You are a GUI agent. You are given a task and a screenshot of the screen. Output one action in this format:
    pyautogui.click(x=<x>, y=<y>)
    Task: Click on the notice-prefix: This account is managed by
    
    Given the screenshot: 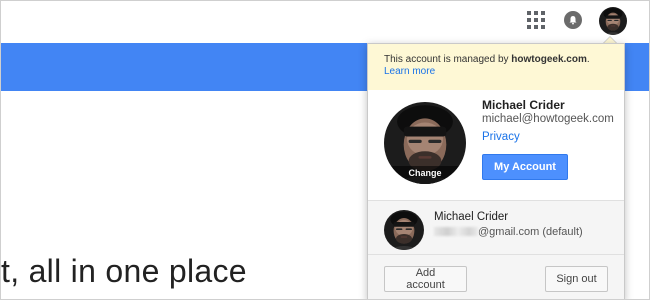 What is the action you would take?
    pyautogui.click(x=448, y=59)
    